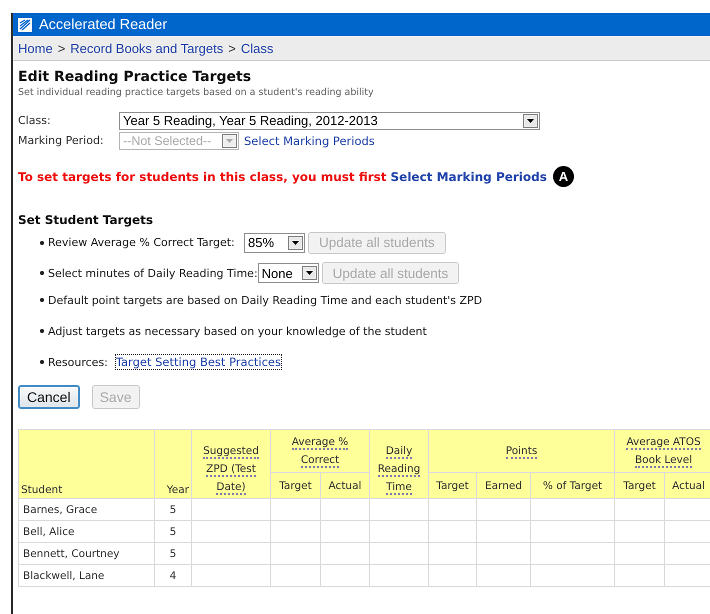 The width and height of the screenshot is (710, 614). Describe the element at coordinates (199, 362) in the screenshot. I see `best-practices-link: Target Setting Best Practices` at that location.